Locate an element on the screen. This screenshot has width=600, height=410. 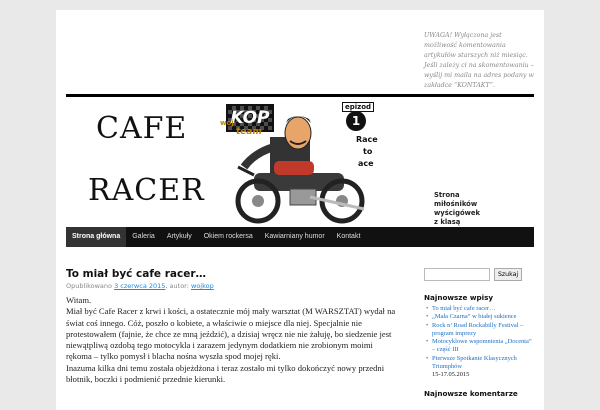
brand-title-line2: RACER is located at coordinates (146, 190).